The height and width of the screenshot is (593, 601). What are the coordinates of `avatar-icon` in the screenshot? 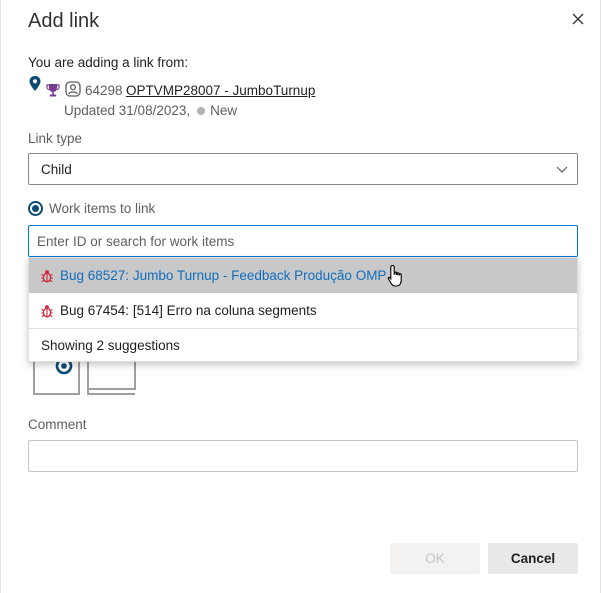 It's located at (73, 89).